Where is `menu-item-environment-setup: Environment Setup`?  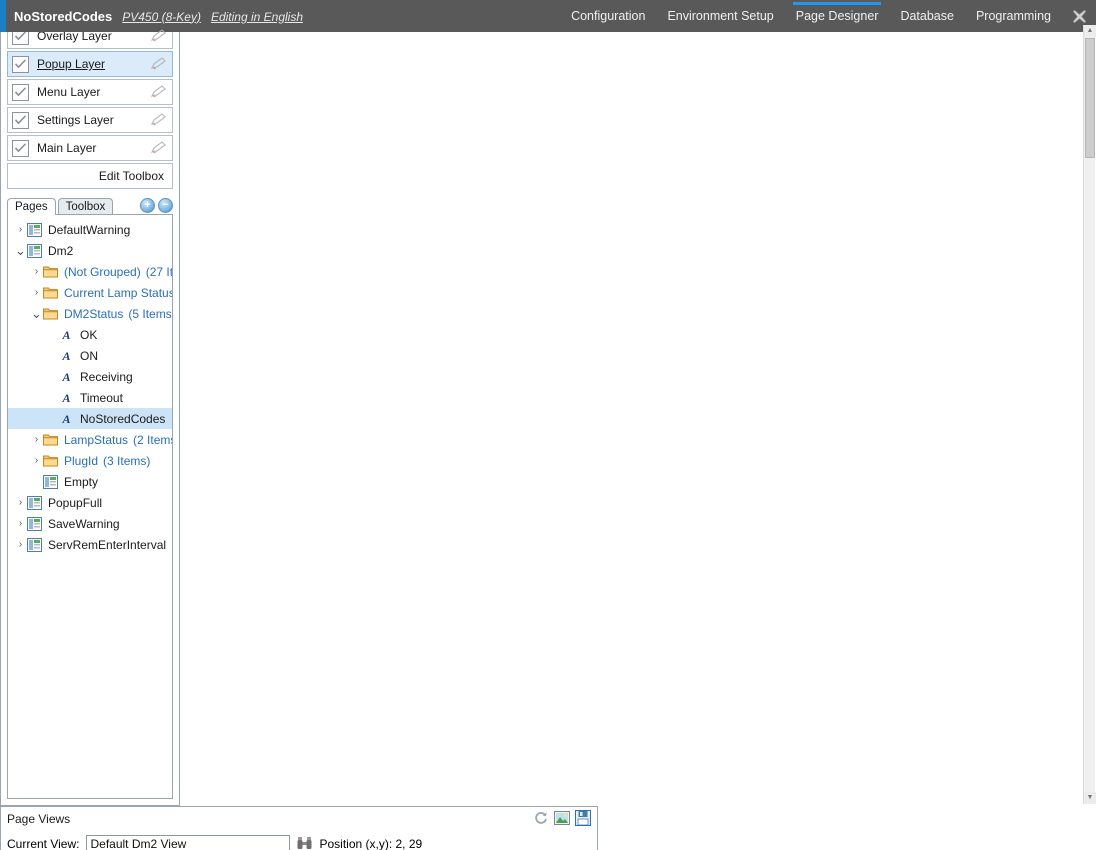 menu-item-environment-setup: Environment Setup is located at coordinates (720, 16).